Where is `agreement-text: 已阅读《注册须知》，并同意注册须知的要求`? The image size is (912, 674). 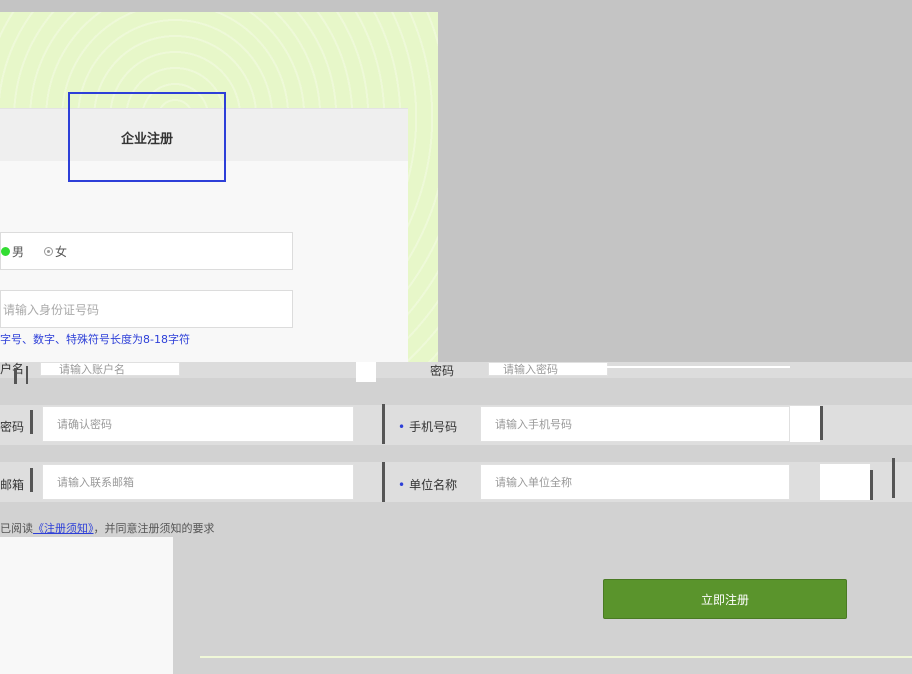 agreement-text: 已阅读《注册须知》，并同意注册须知的要求 is located at coordinates (107, 528).